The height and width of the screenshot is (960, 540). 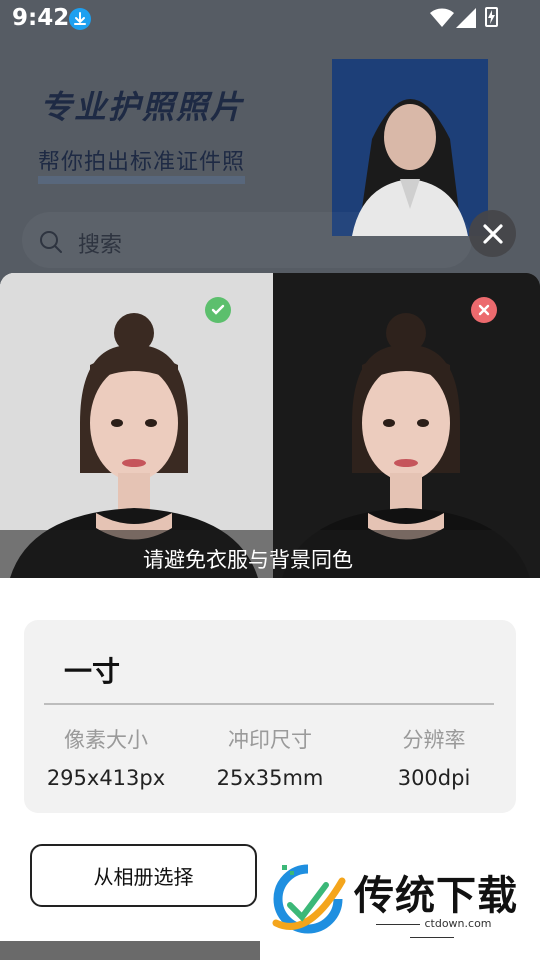 What do you see at coordinates (106, 757) in the screenshot?
I see `spec-pixel-size: 像素大小 295x413px` at bounding box center [106, 757].